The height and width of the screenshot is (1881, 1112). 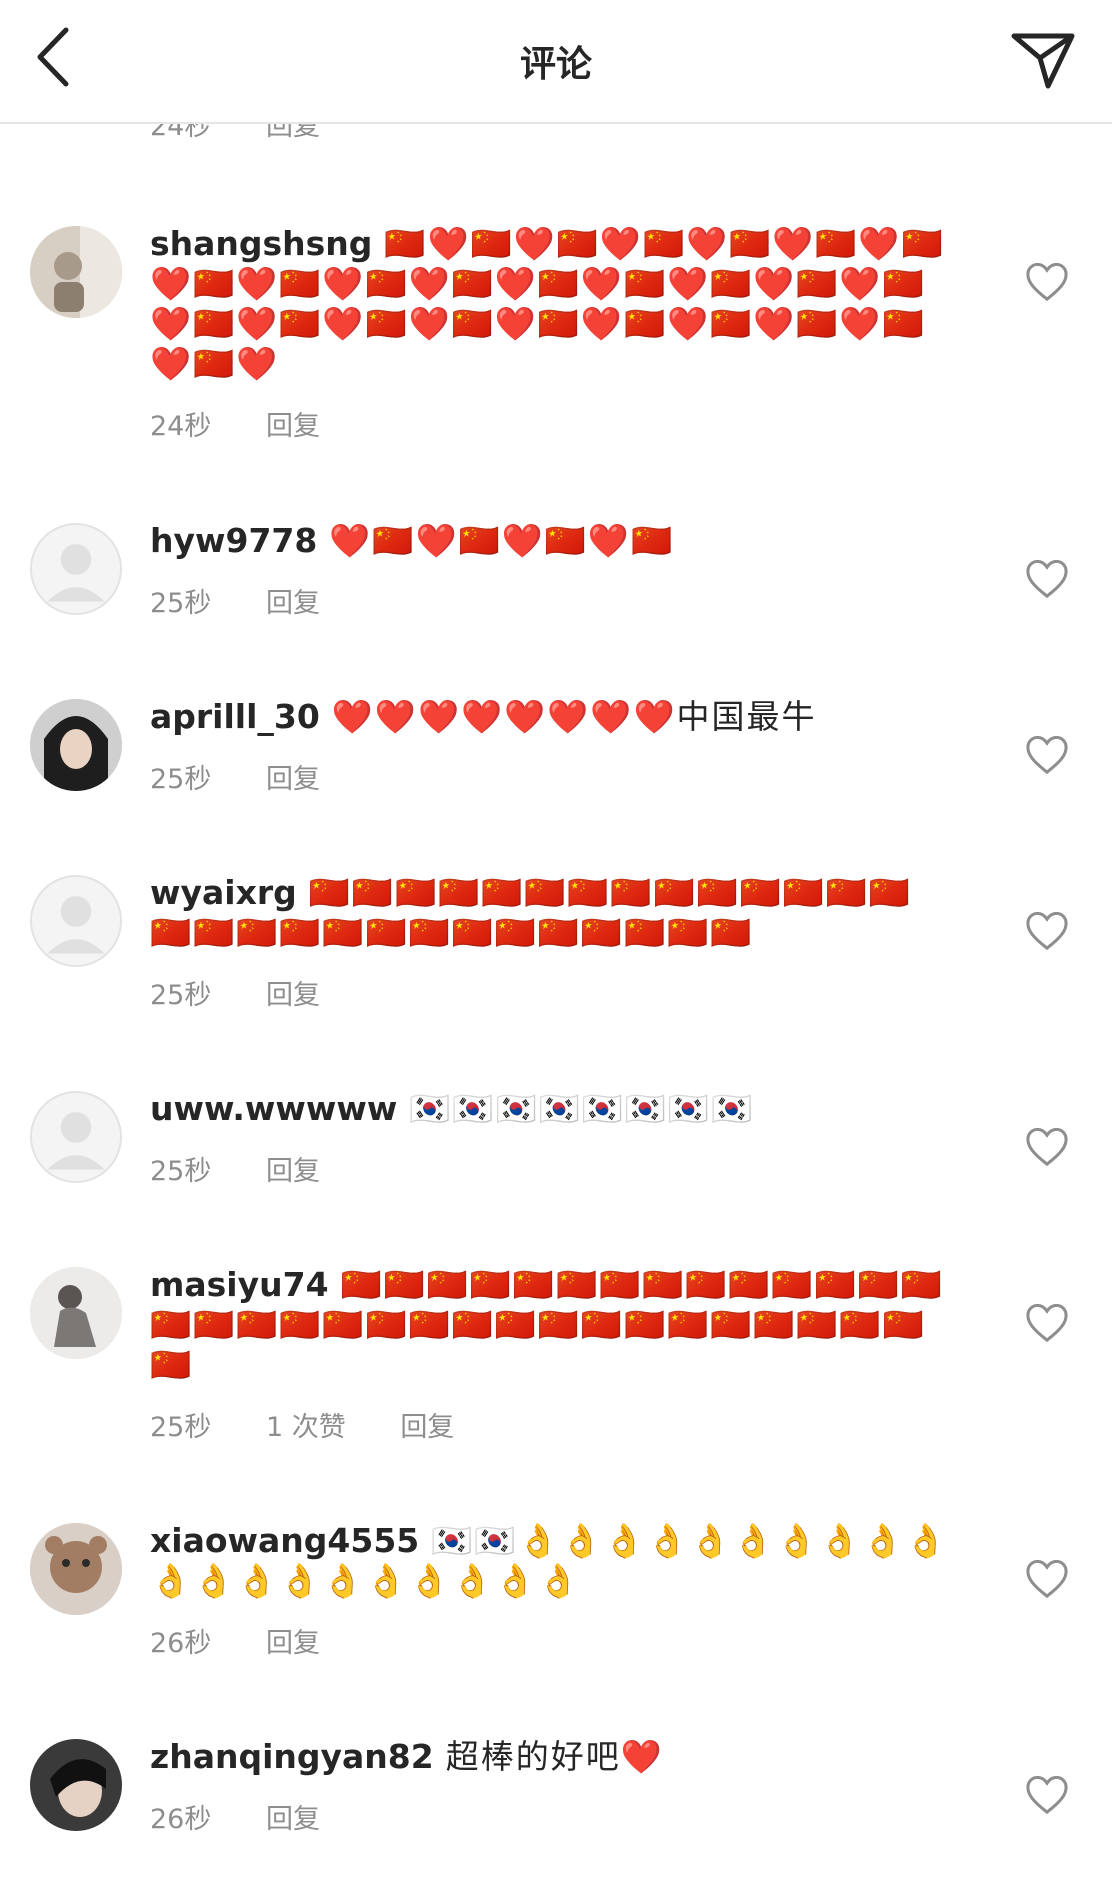 What do you see at coordinates (550, 1561) in the screenshot?
I see `comment-text: xiaowang4555 🇰🇷🇰🇷👌👌👌👌👌👌👌👌👌👌👌👌👌👌👌👌👌👌👌👌` at bounding box center [550, 1561].